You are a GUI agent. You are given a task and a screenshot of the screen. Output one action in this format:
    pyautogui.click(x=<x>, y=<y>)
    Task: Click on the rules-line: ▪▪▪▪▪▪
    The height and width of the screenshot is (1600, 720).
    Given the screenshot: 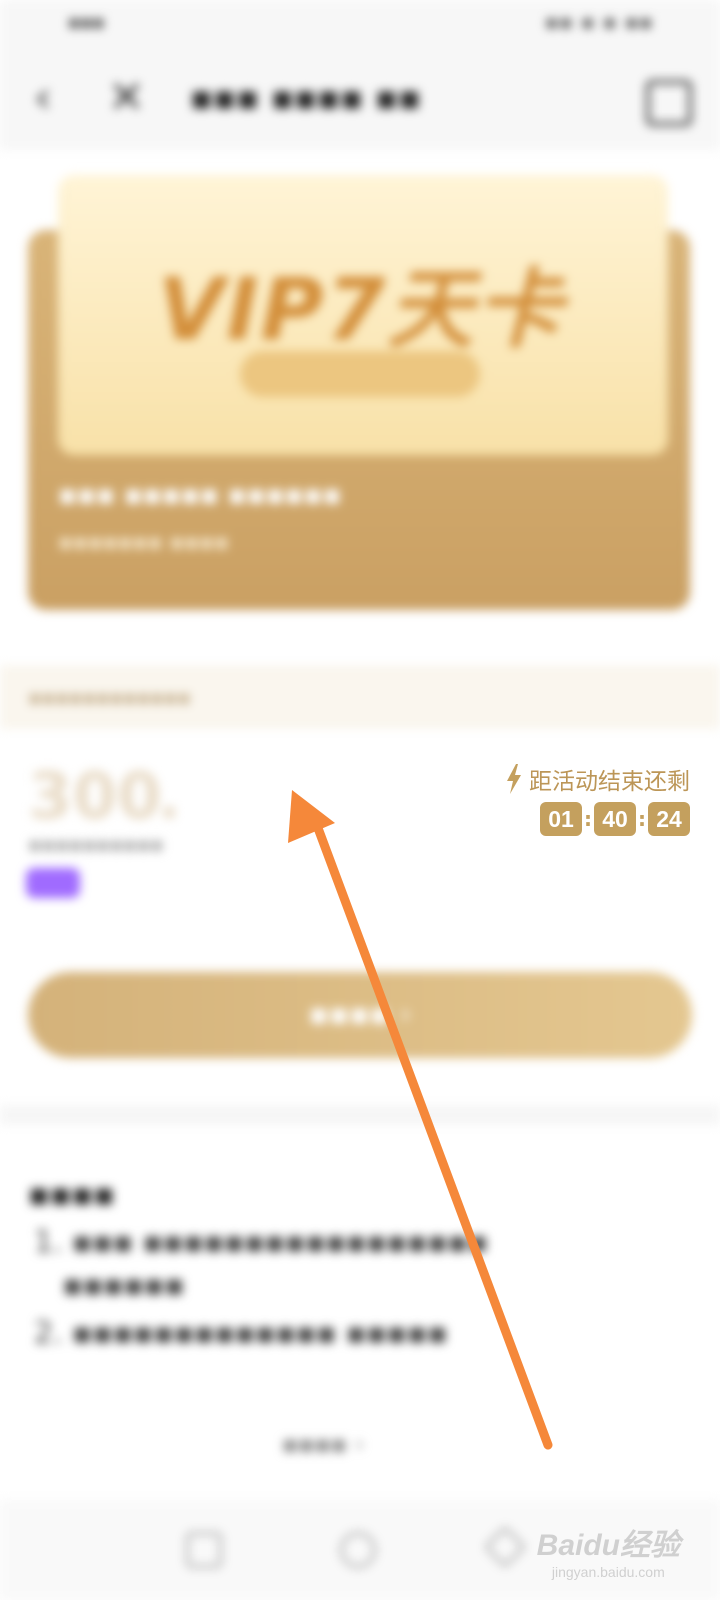 What is the action you would take?
    pyautogui.click(x=109, y=1285)
    